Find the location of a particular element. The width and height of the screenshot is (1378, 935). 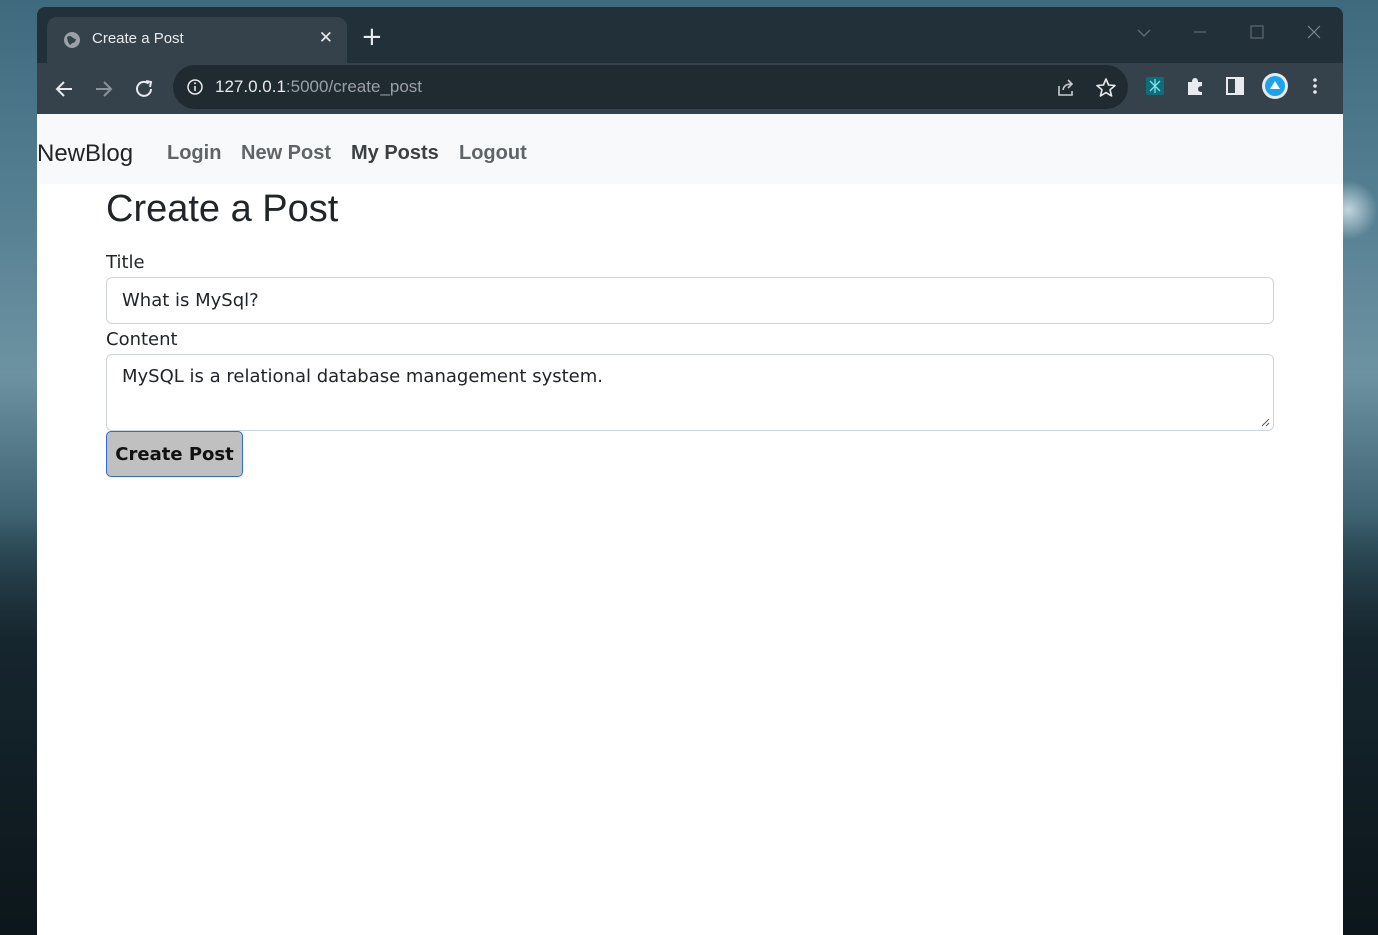

tab-search-icon is located at coordinates (1144, 32).